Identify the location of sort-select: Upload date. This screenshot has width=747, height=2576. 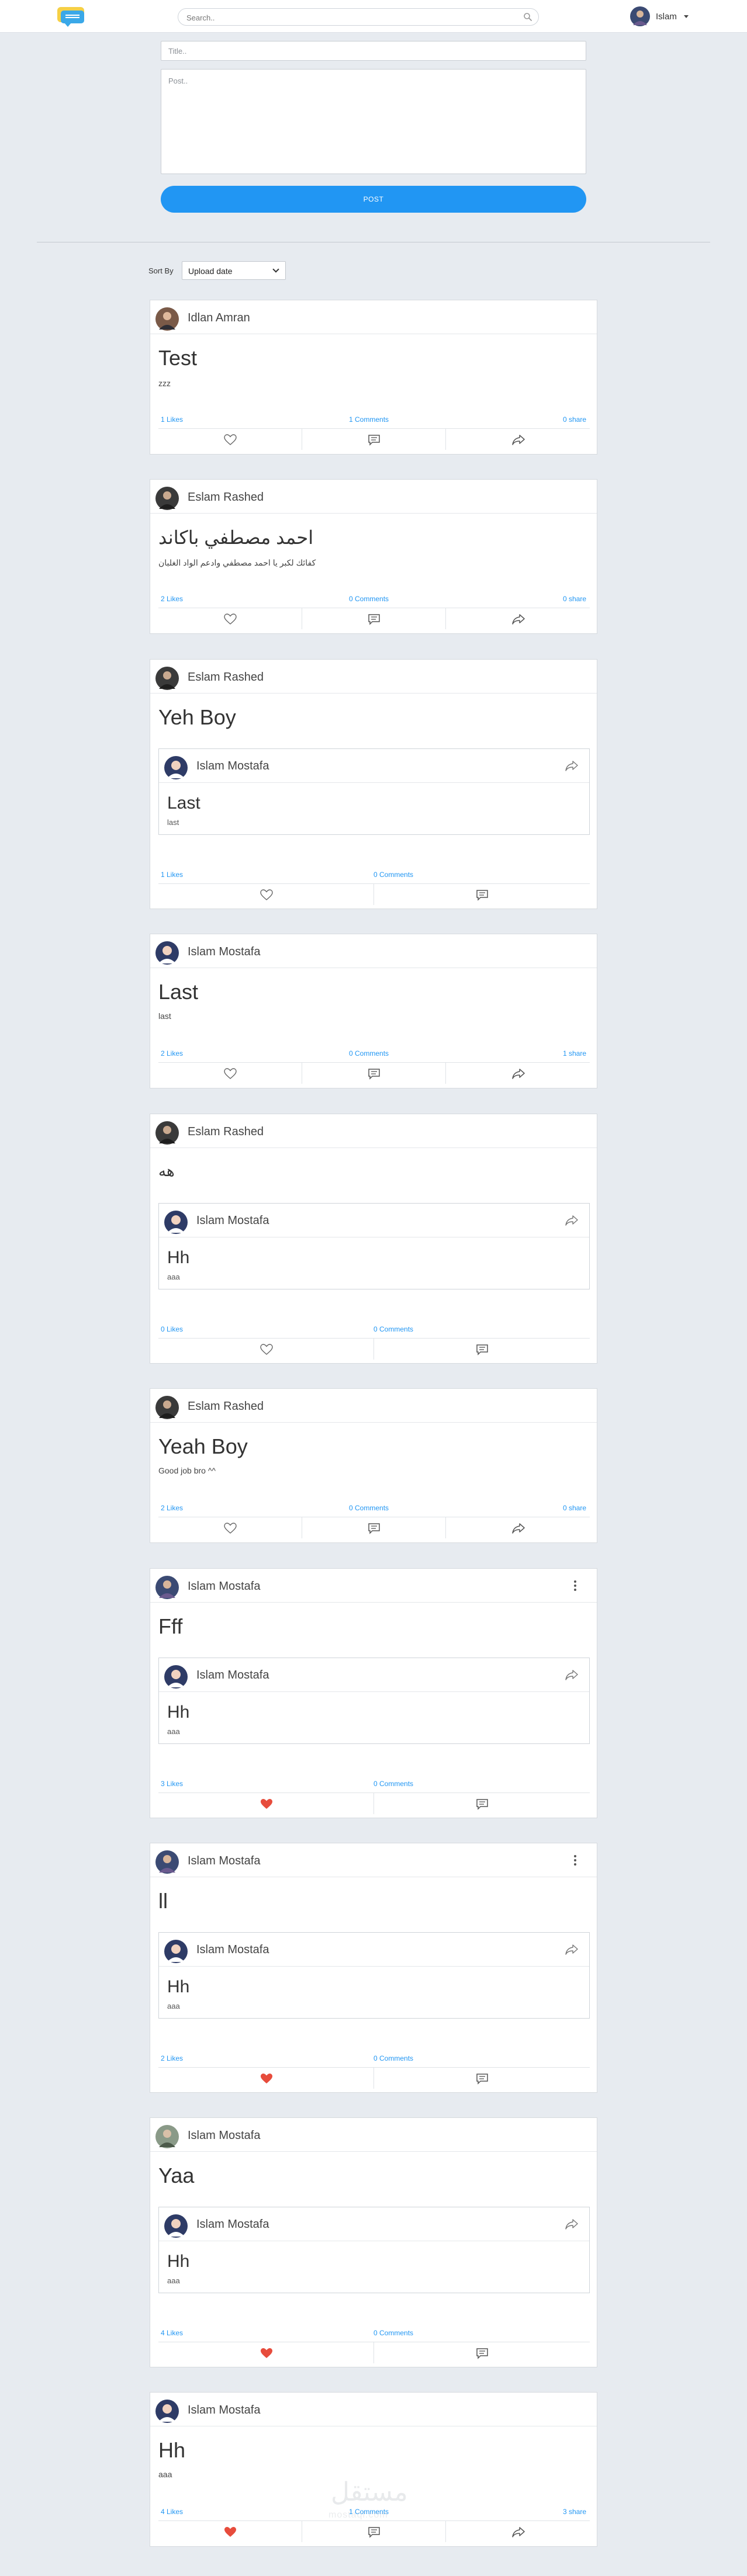
(234, 270).